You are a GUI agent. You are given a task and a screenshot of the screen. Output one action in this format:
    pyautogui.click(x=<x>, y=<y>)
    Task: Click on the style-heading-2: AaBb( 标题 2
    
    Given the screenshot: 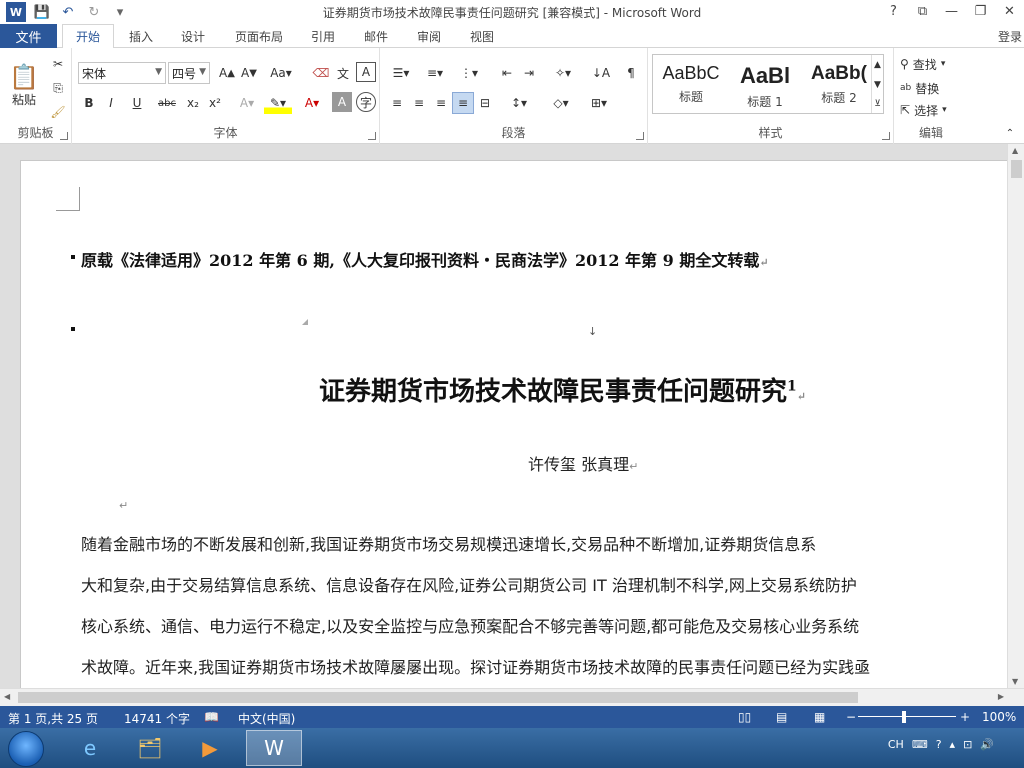 What is the action you would take?
    pyautogui.click(x=839, y=84)
    